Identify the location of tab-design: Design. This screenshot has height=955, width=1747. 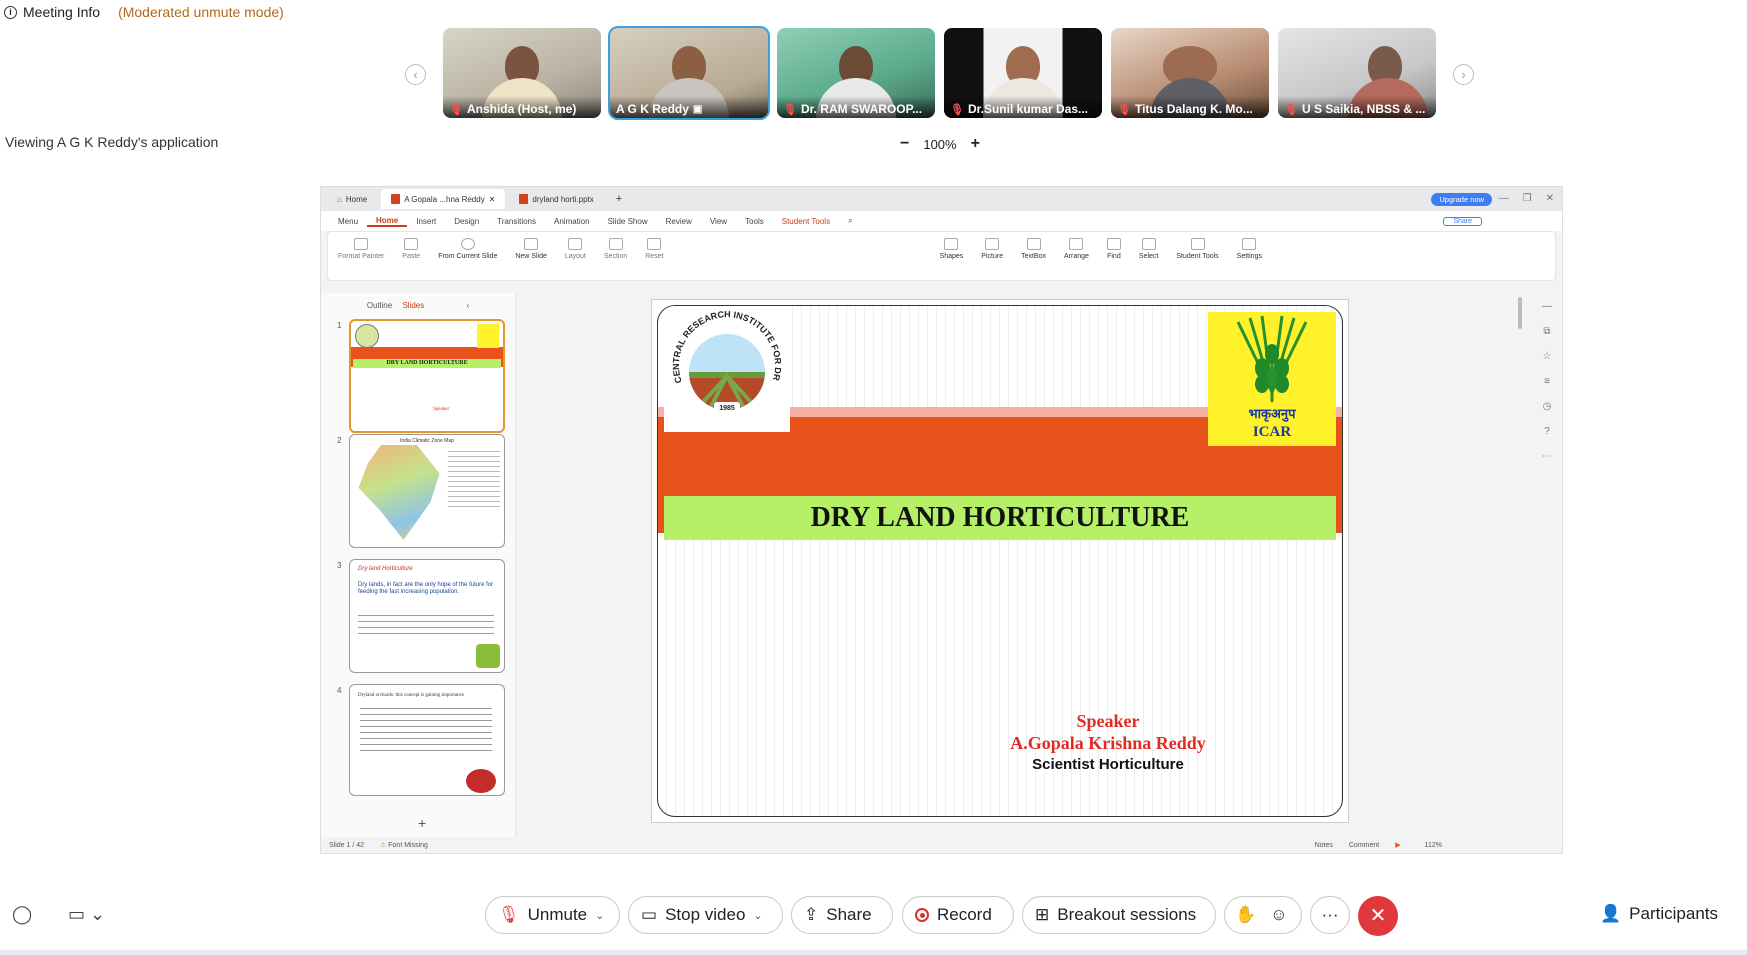
(466, 221).